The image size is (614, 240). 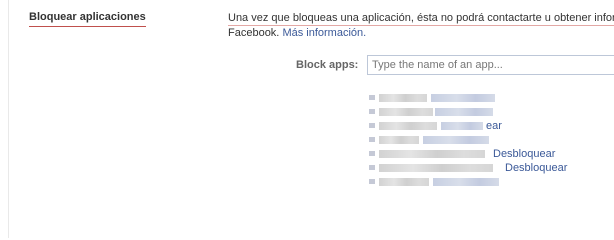 I want to click on block-apps-input, so click(x=490, y=65).